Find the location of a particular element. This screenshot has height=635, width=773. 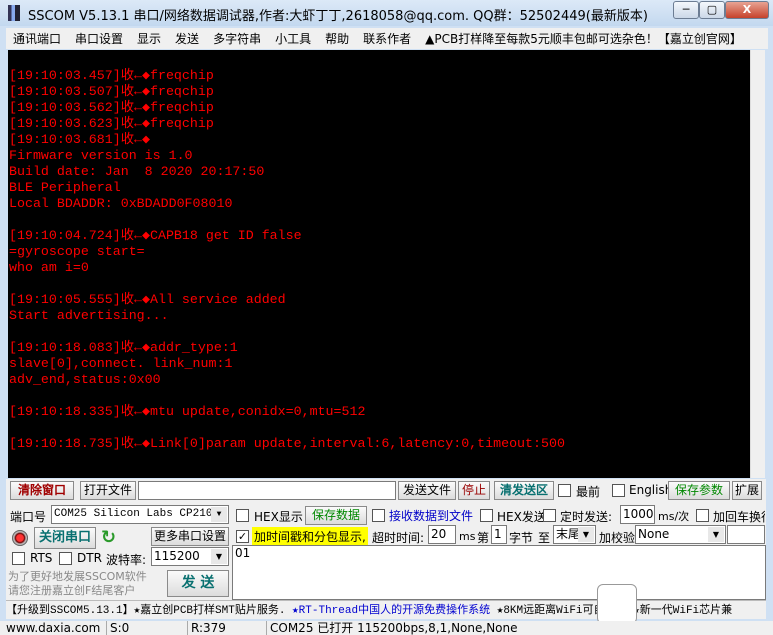

timestamp-checkbox: ✓ is located at coordinates (242, 536).